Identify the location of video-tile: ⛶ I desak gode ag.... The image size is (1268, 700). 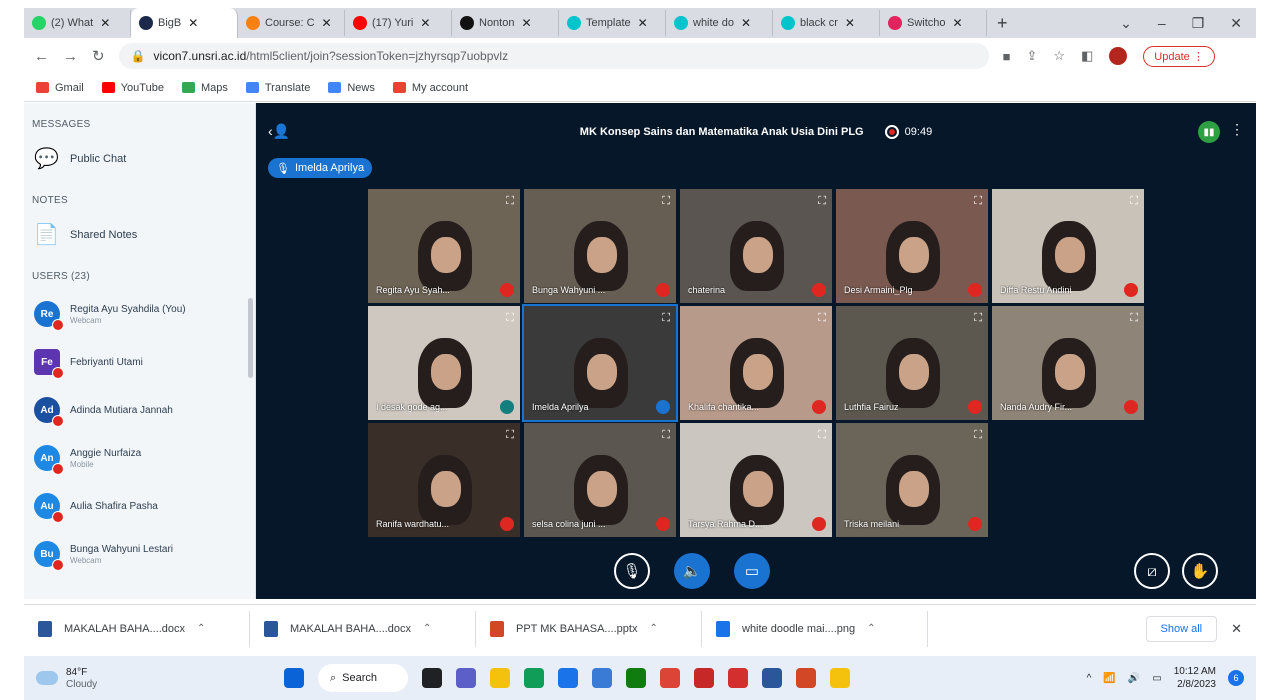
(444, 363).